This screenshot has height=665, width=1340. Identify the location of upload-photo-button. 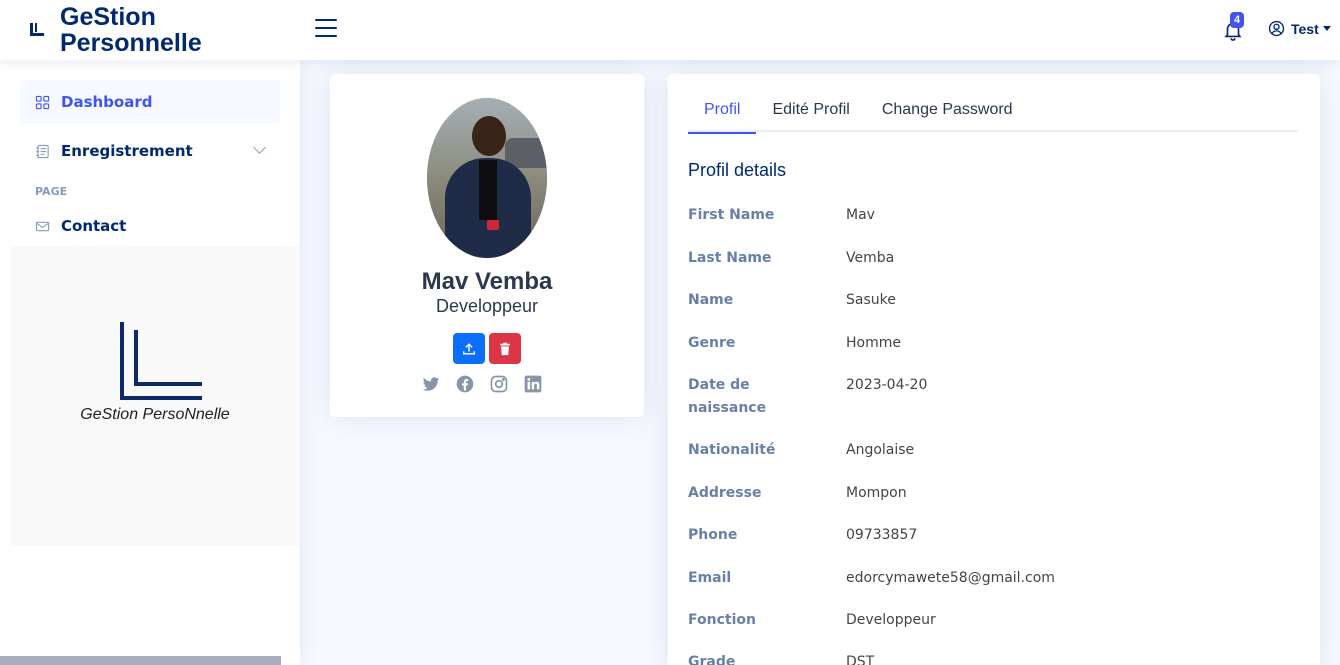
(469, 348).